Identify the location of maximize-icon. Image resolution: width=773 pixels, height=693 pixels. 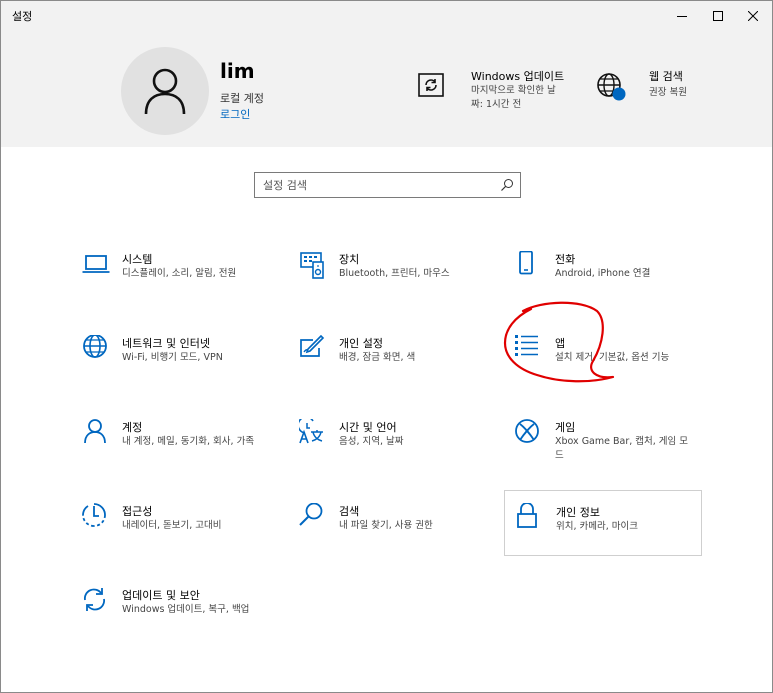
(718, 16).